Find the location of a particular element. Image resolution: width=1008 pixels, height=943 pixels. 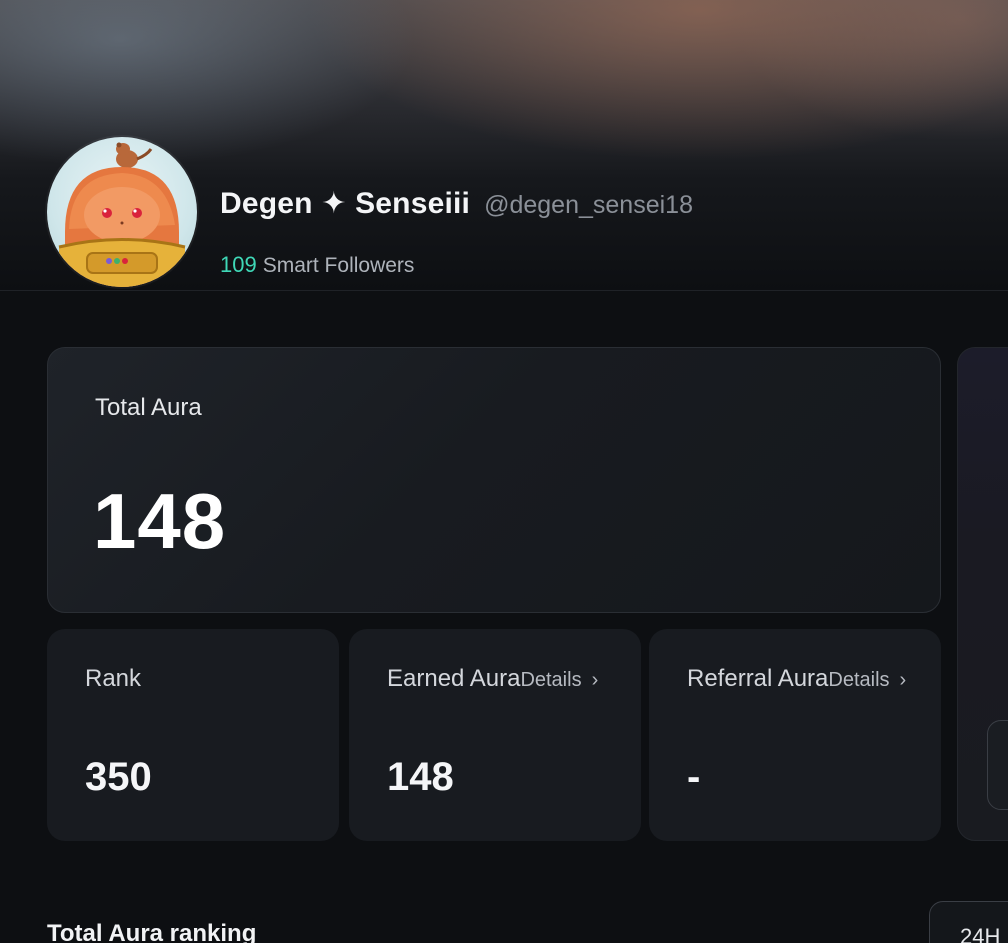

ranking-title: Total Aura ranking is located at coordinates (152, 931).